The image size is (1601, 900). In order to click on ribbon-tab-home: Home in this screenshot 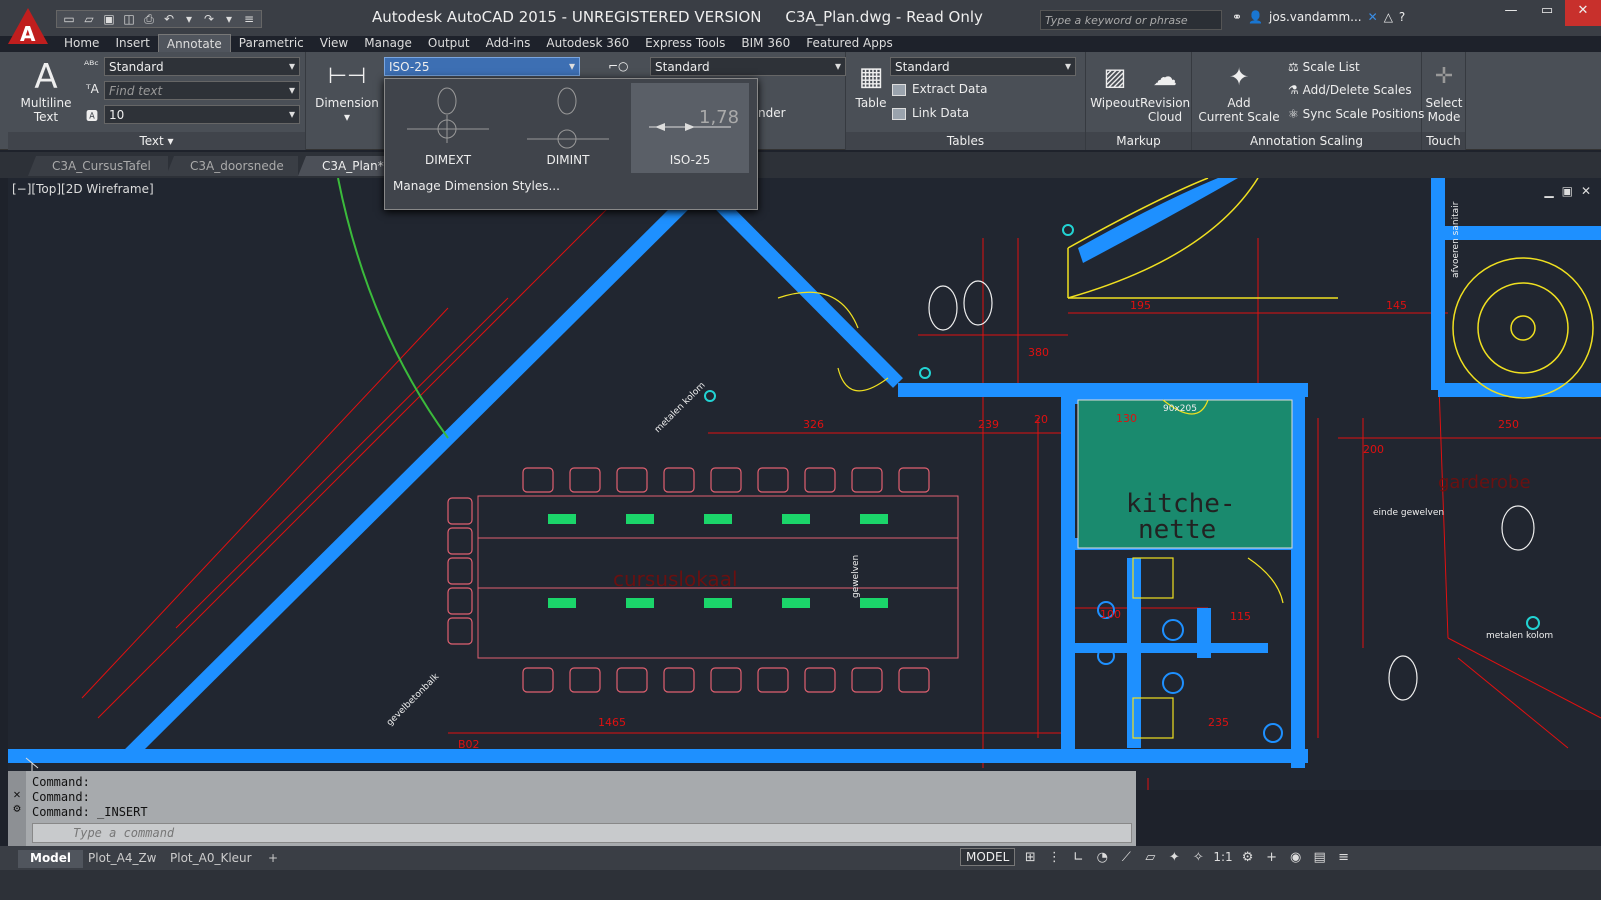, I will do `click(81, 44)`.